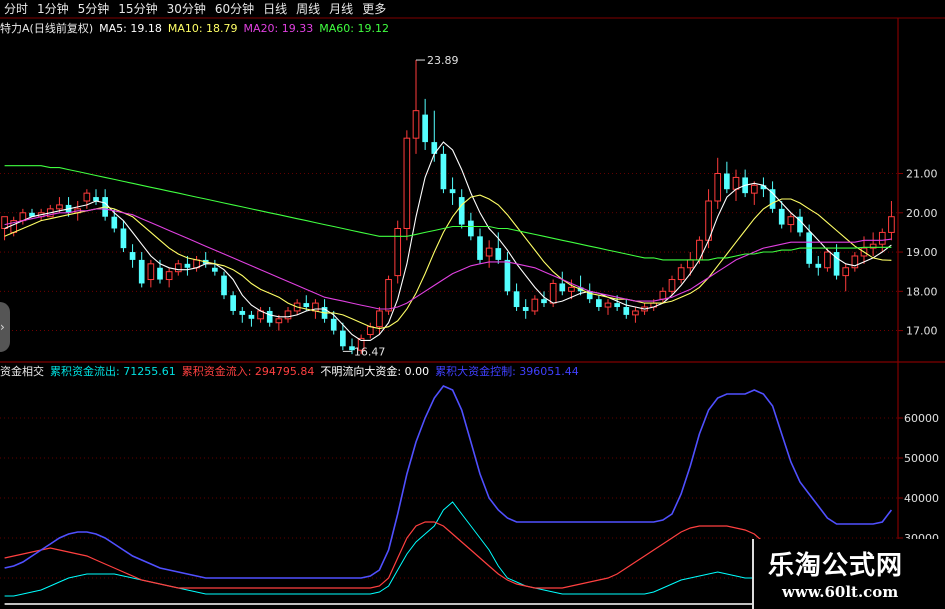  I want to click on watermark-url: www.60lt.com, so click(840, 592).